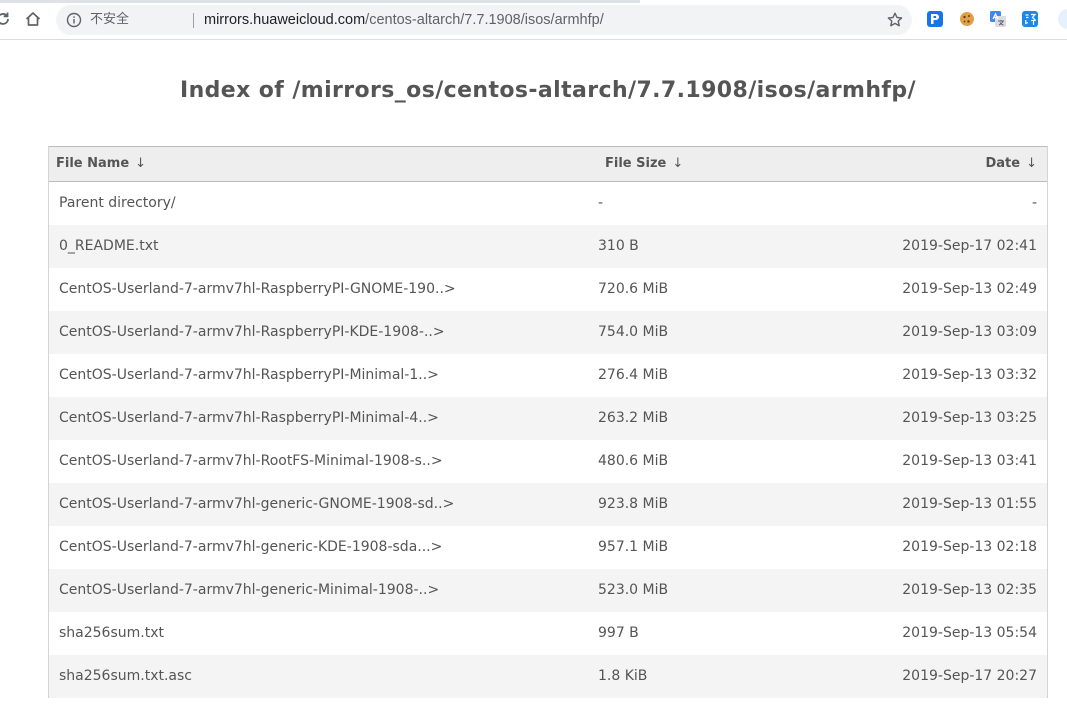 The height and width of the screenshot is (726, 1067). Describe the element at coordinates (969, 633) in the screenshot. I see `file-date: 2019-Sep-13 05:54` at that location.